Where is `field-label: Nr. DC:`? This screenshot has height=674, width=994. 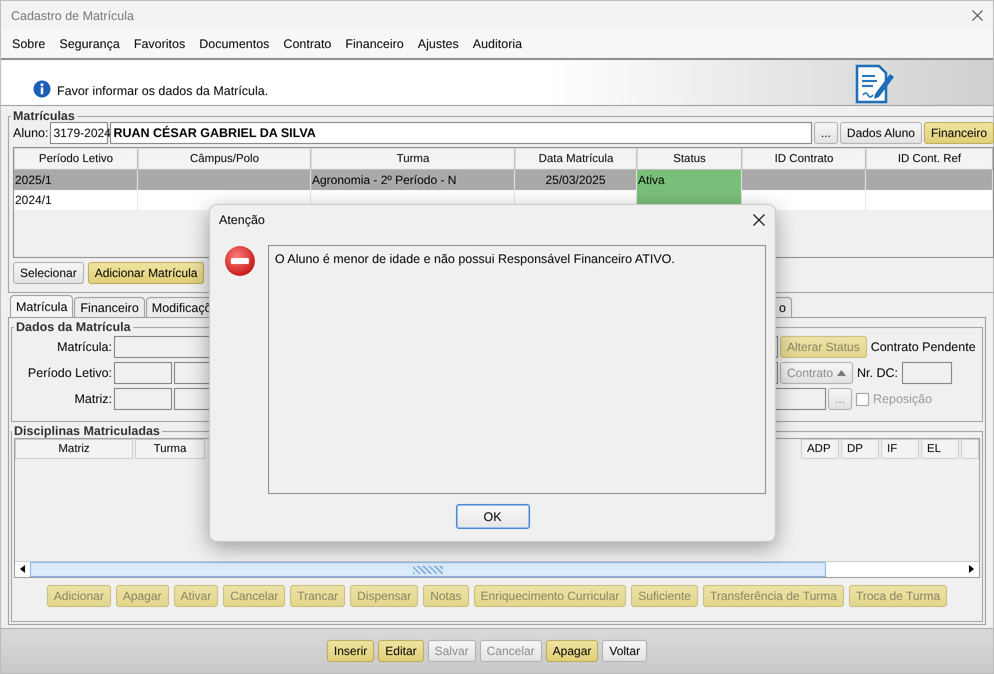
field-label: Nr. DC: is located at coordinates (877, 373).